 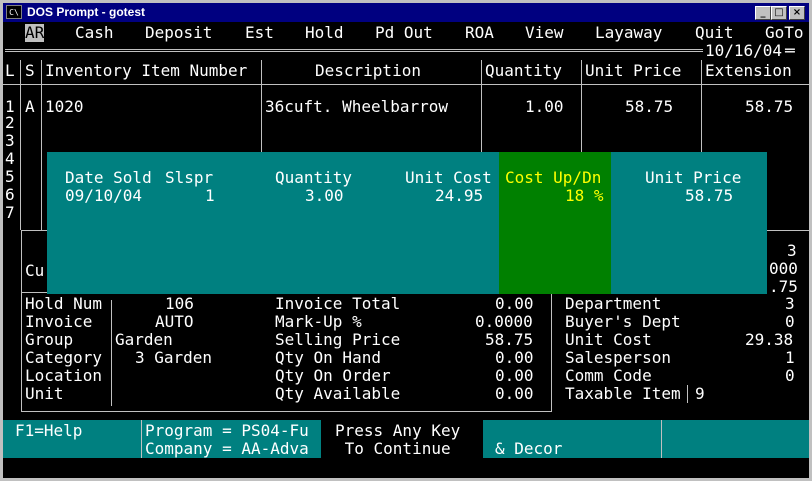 I want to click on invoice-label: Invoice, so click(x=59, y=321).